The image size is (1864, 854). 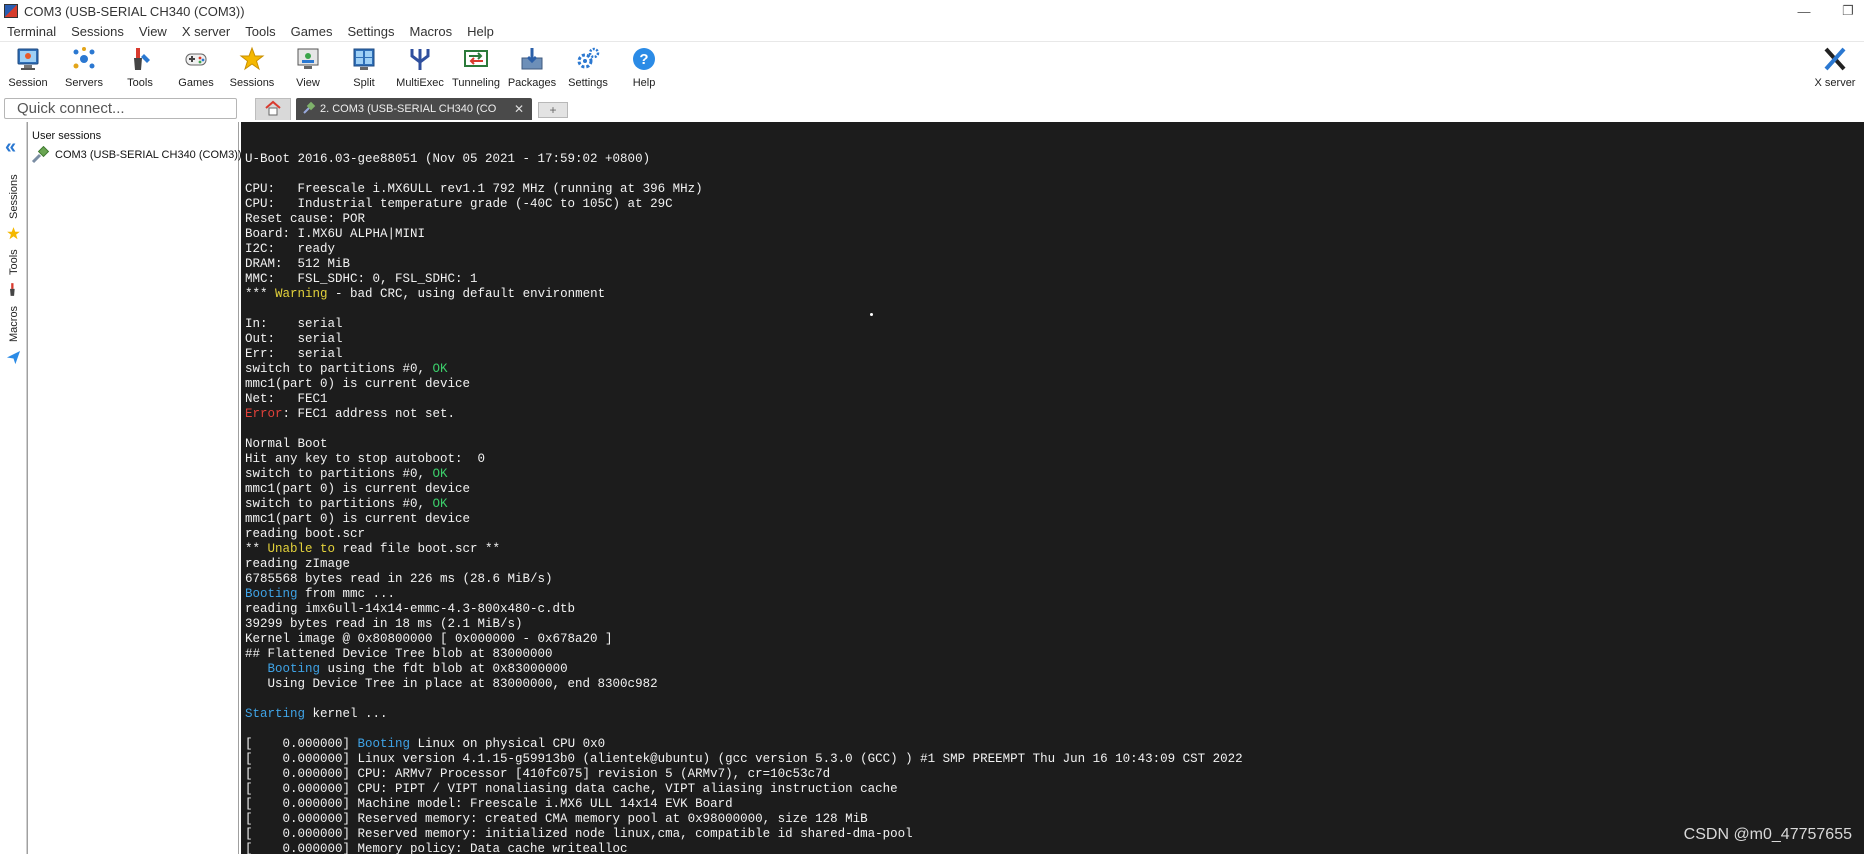 I want to click on tunneling-icon, so click(x=476, y=59).